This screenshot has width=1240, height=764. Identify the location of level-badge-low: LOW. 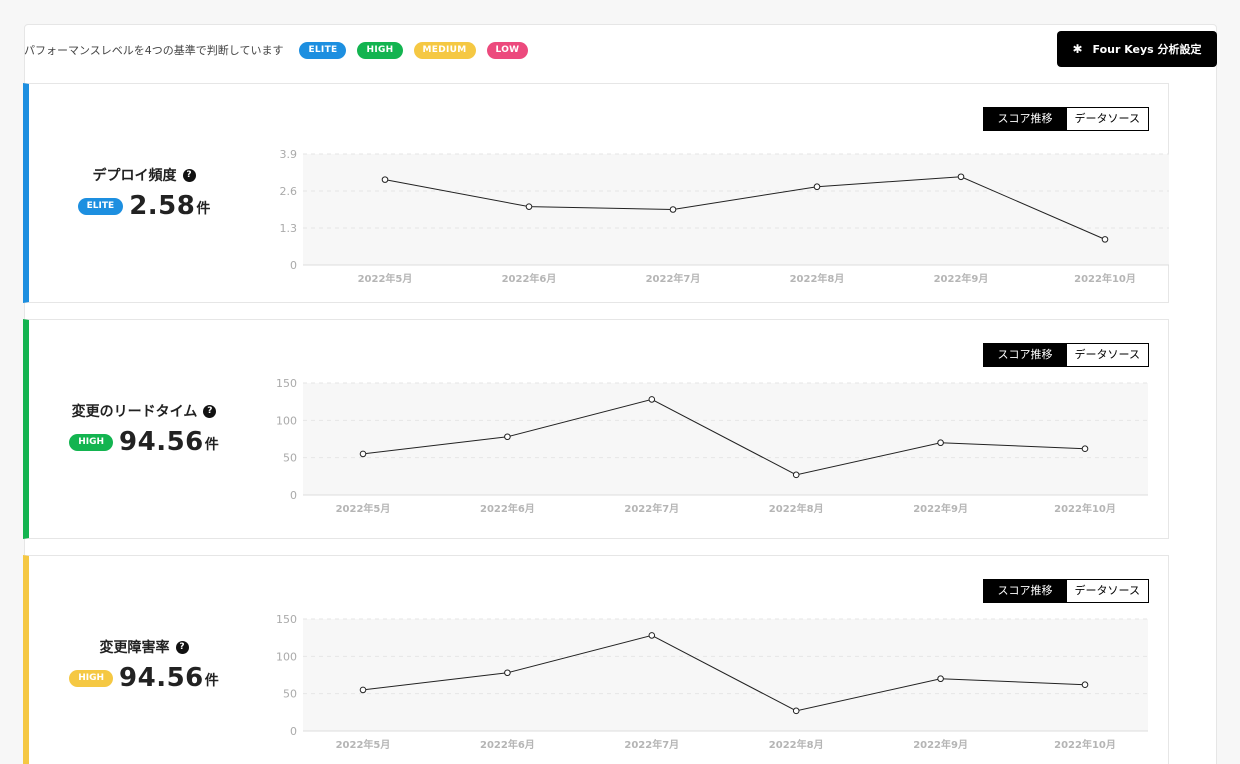
(507, 50).